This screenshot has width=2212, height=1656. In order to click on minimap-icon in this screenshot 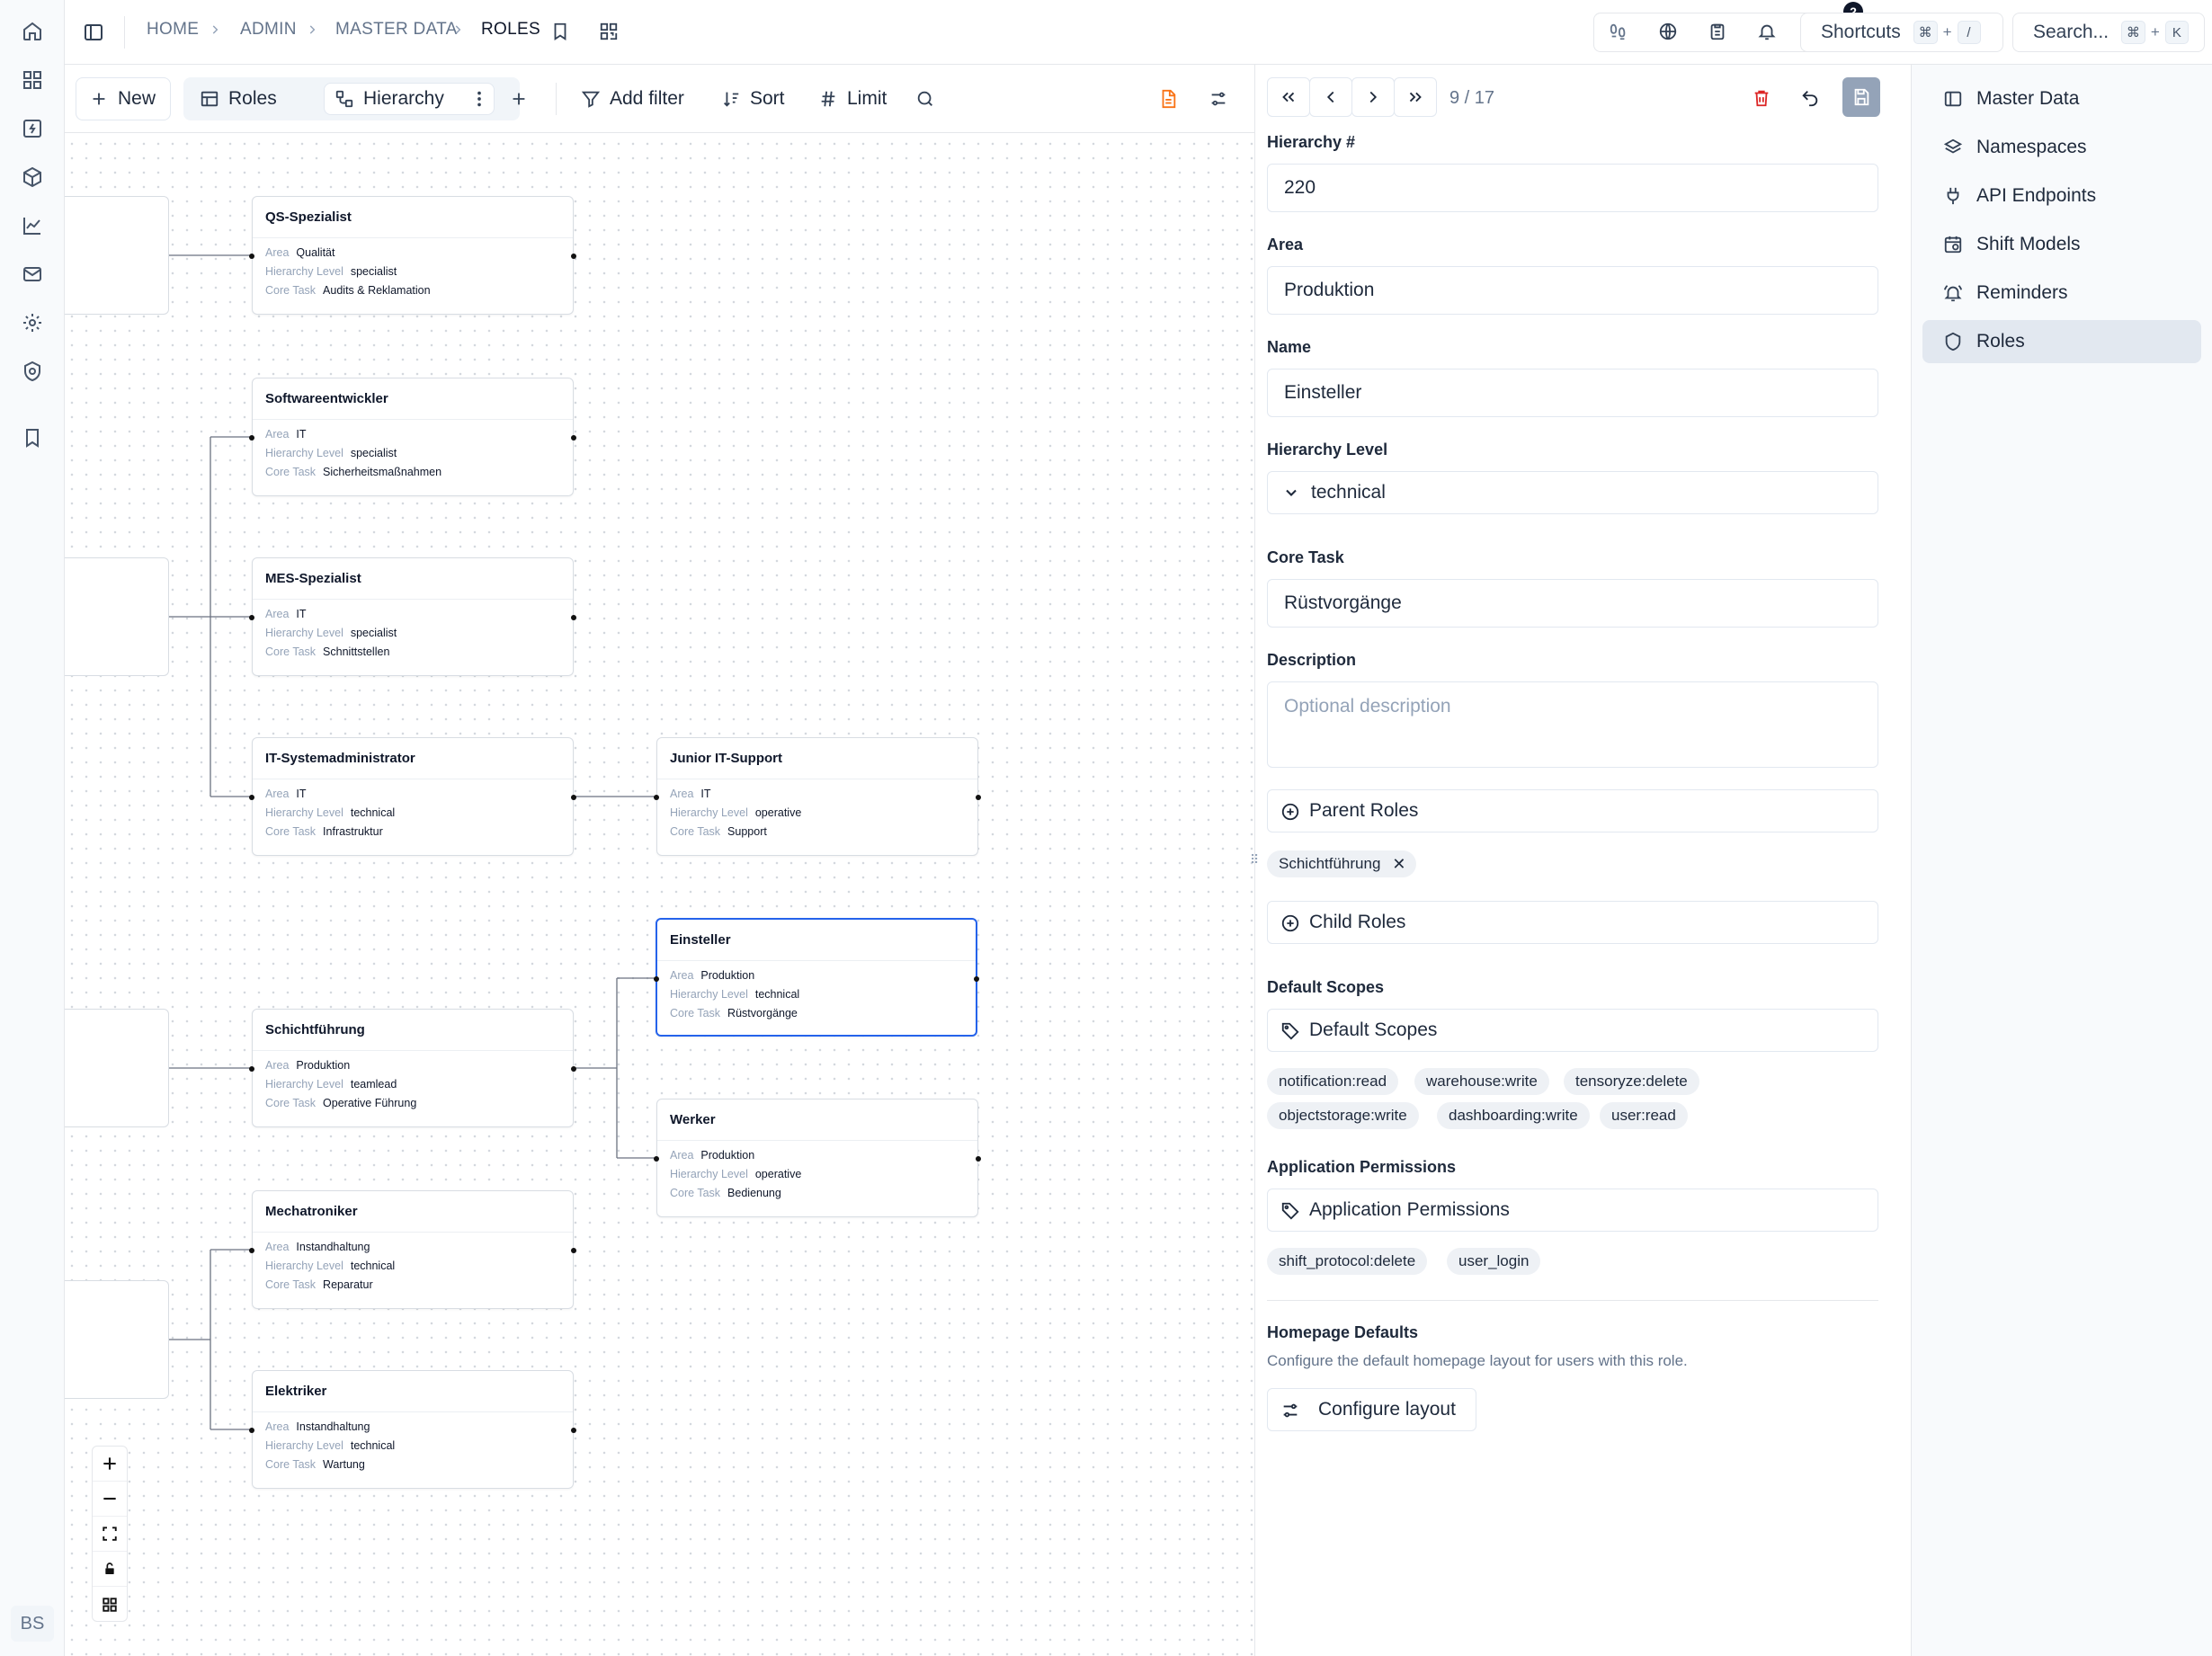, I will do `click(110, 1604)`.